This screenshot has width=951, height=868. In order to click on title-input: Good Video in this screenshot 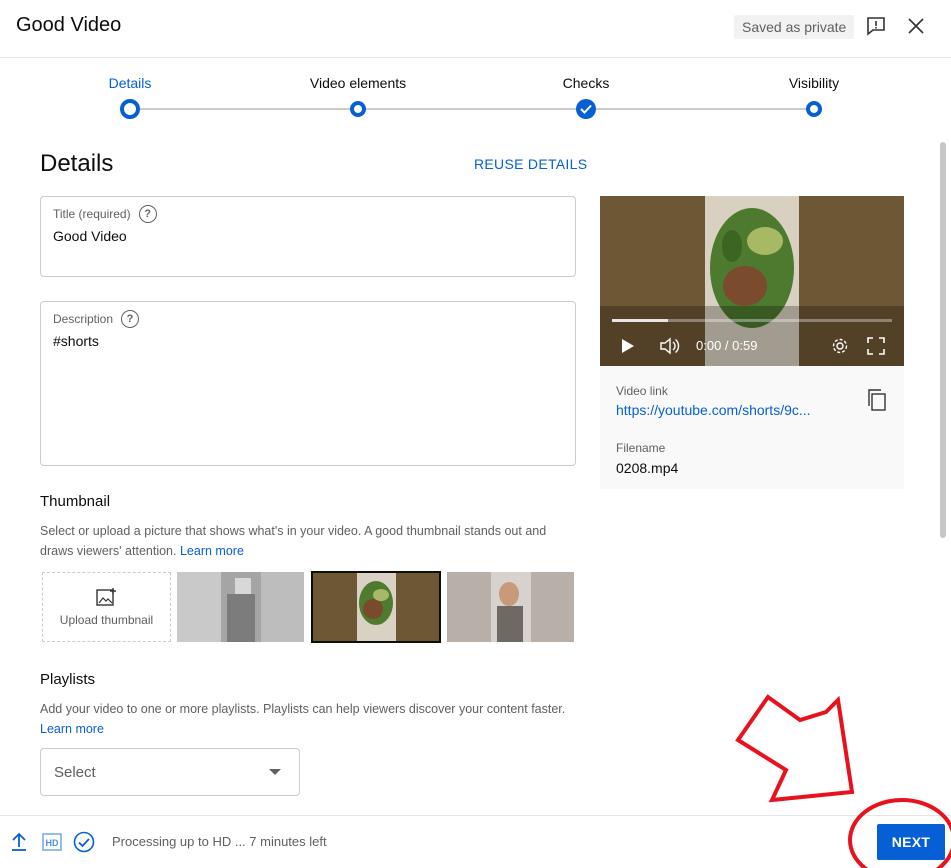, I will do `click(90, 236)`.